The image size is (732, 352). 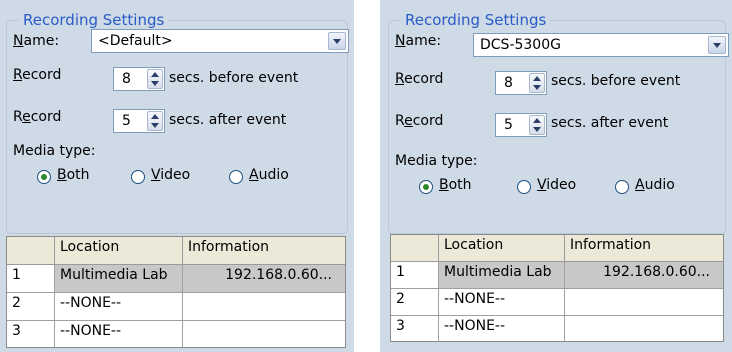 What do you see at coordinates (135, 41) in the screenshot?
I see `name-value: <Default>` at bounding box center [135, 41].